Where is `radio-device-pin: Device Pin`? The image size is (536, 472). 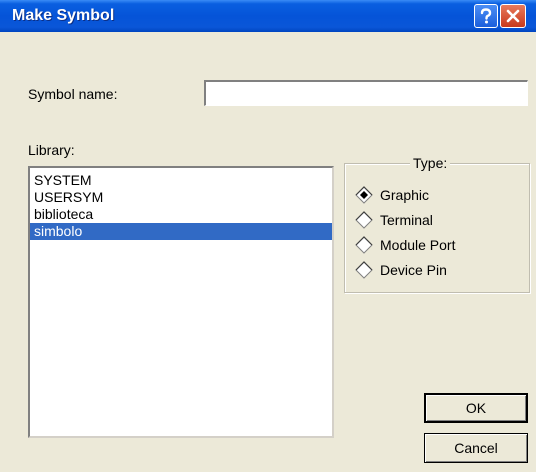
radio-device-pin: Device Pin is located at coordinates (400, 270).